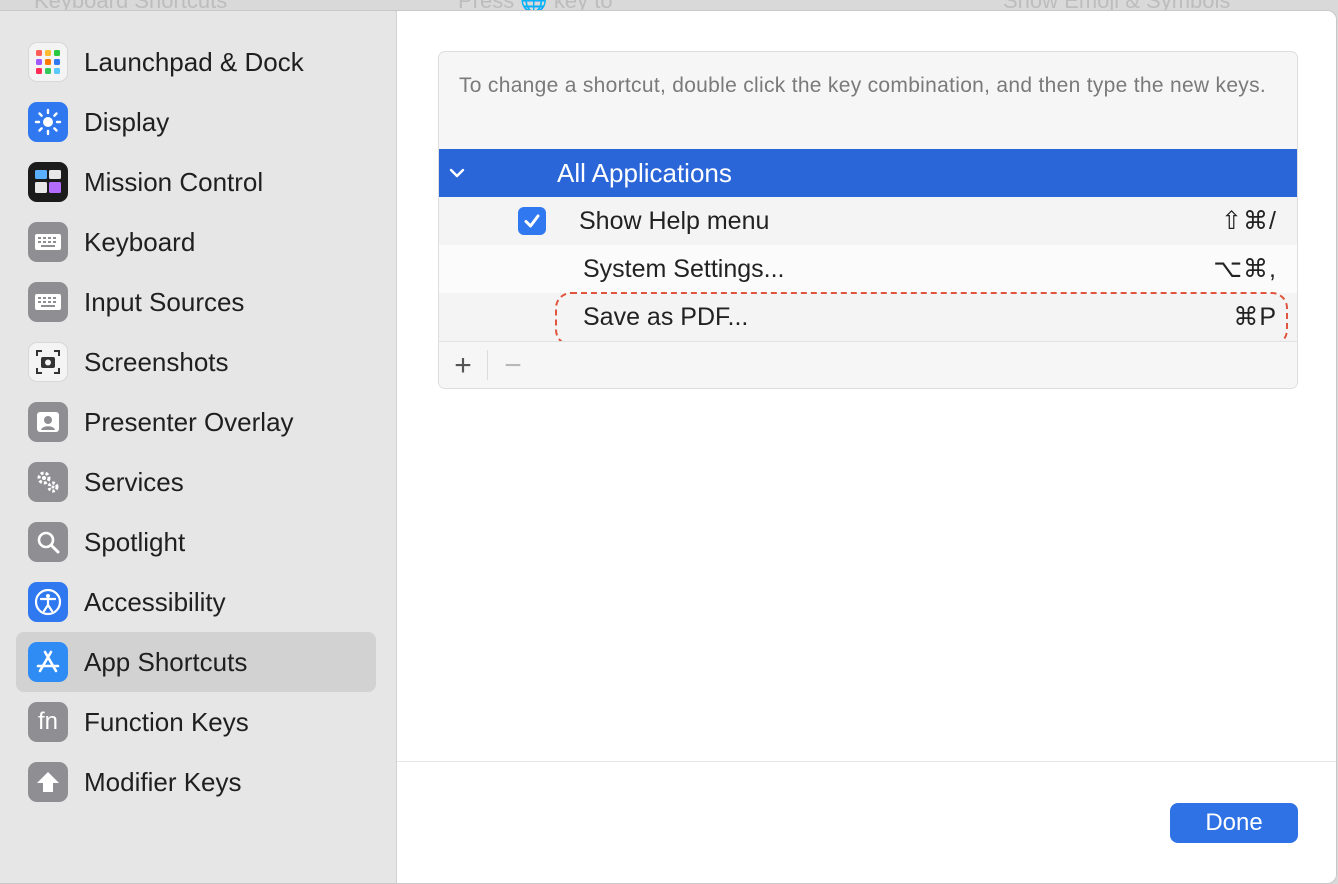 The width and height of the screenshot is (1338, 884). Describe the element at coordinates (457, 173) in the screenshot. I see `chevron-down-icon` at that location.